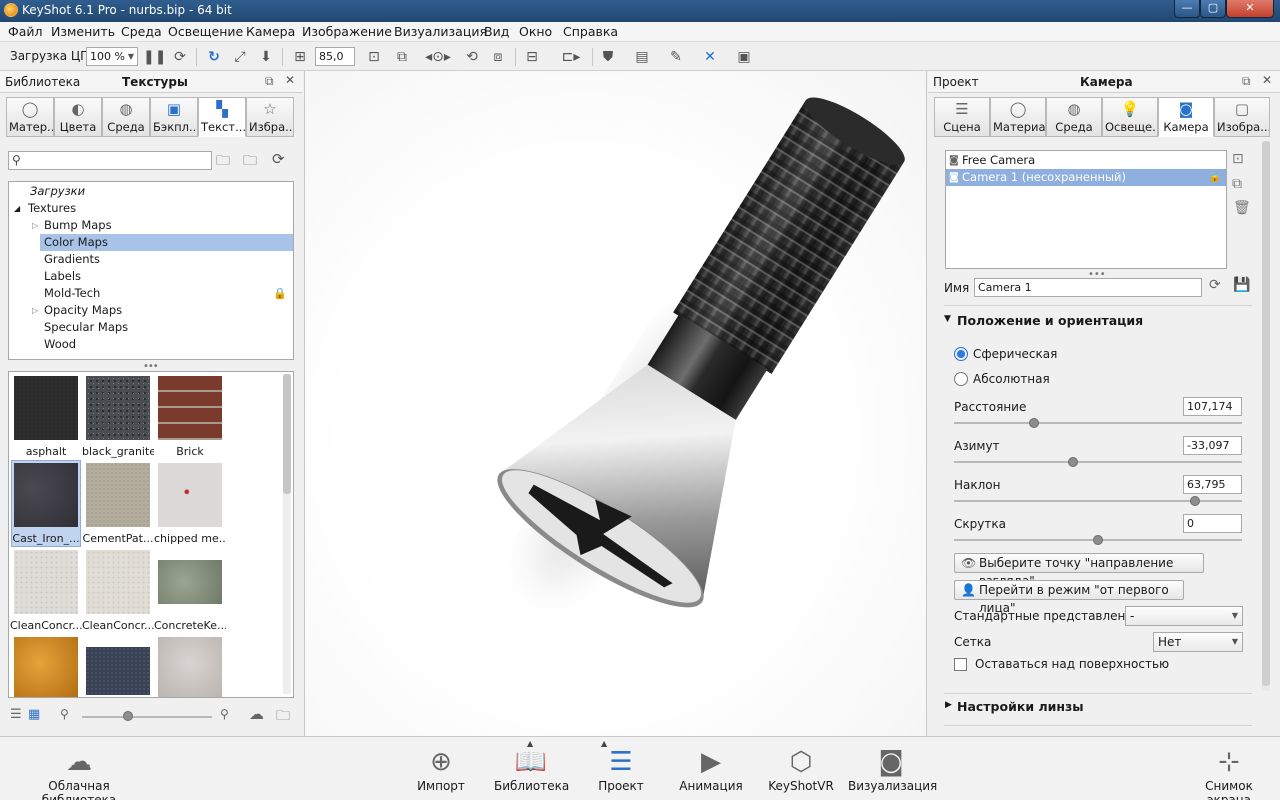  Describe the element at coordinates (676, 57) in the screenshot. I see `brush-icon: ✎` at that location.